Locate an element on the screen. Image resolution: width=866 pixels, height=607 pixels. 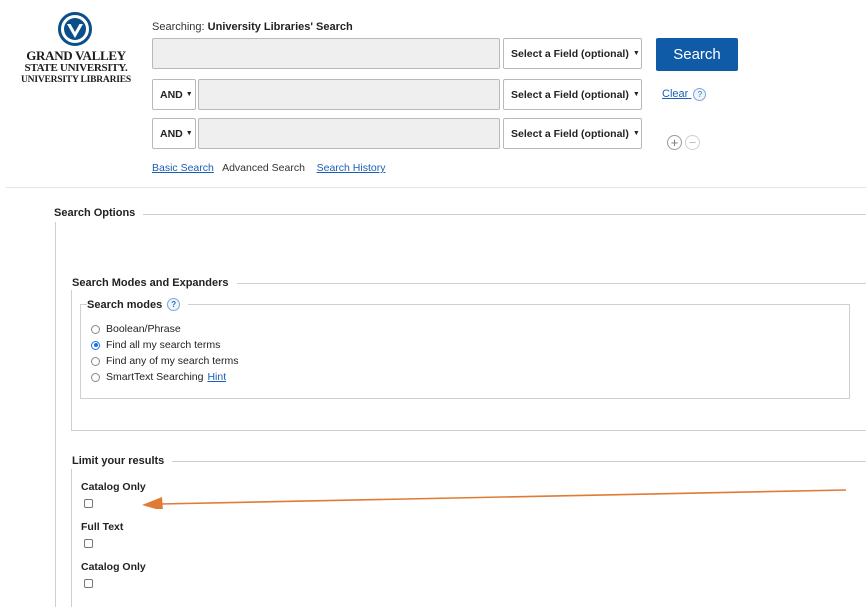
remove-row-icon: − is located at coordinates (692, 142).